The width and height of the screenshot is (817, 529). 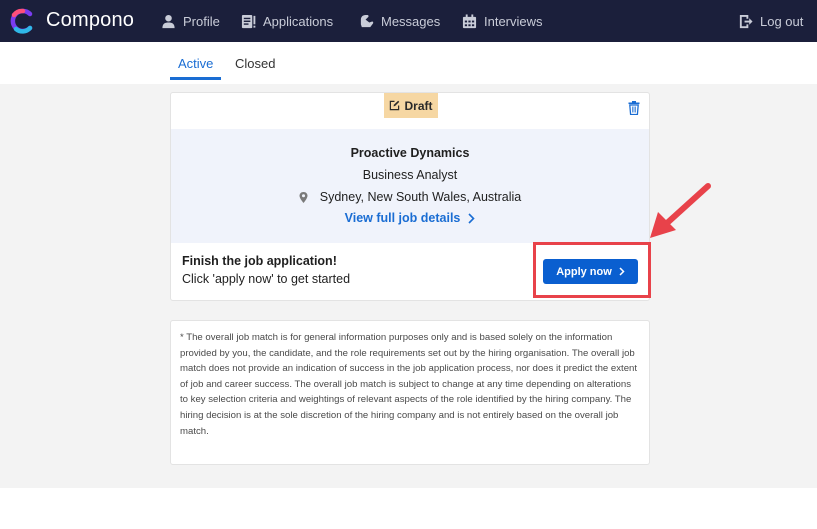 What do you see at coordinates (248, 21) in the screenshot?
I see `applications-icon` at bounding box center [248, 21].